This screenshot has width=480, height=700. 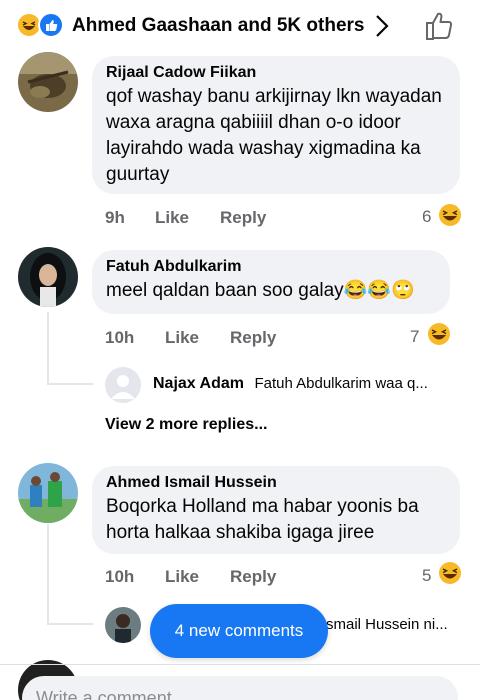 I want to click on reaction-summary, so click(x=42, y=26).